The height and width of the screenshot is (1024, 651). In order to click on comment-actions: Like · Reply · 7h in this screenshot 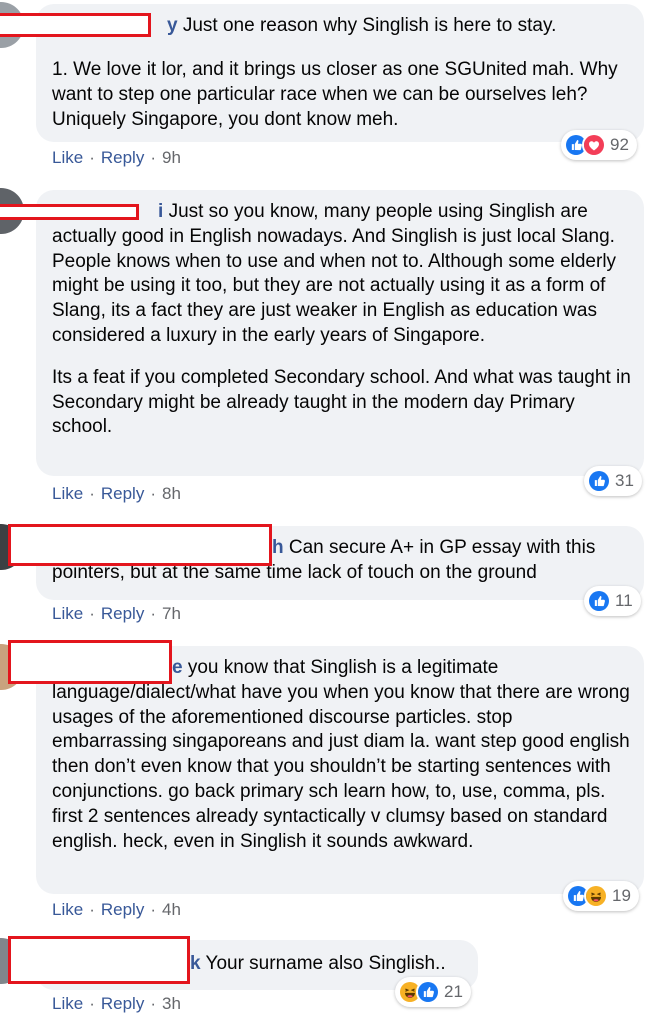, I will do `click(116, 614)`.